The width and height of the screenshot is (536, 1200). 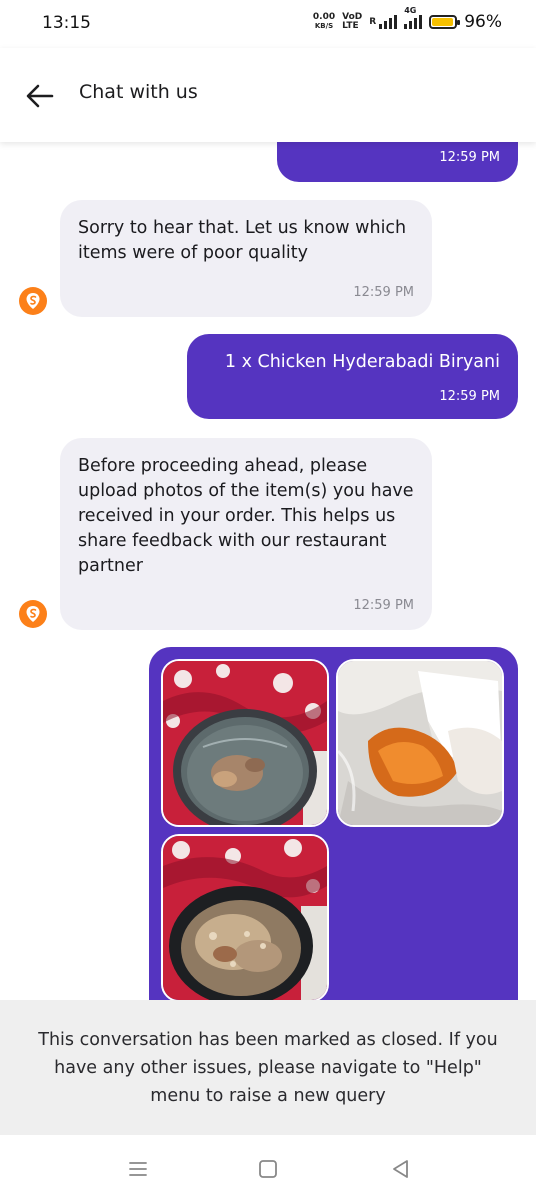 I want to click on user-message: 1 x Chicken Hyderabadi Biryani 12:59 PM, so click(x=352, y=376).